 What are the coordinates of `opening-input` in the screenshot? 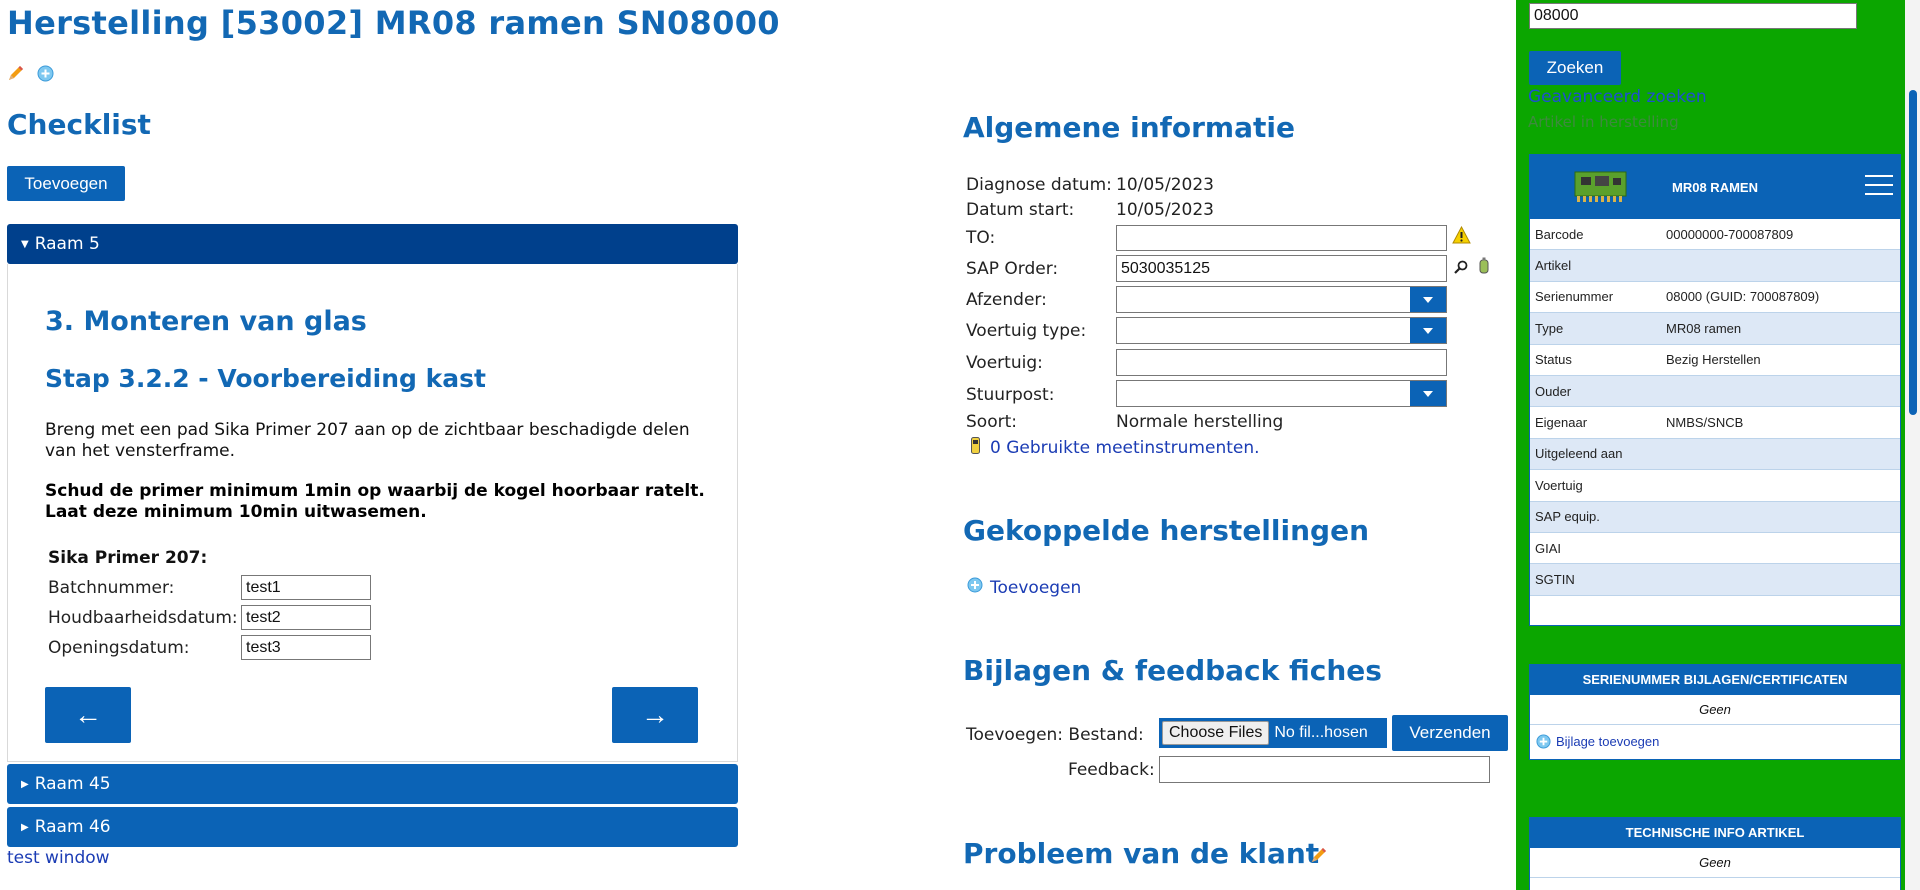 It's located at (306, 647).